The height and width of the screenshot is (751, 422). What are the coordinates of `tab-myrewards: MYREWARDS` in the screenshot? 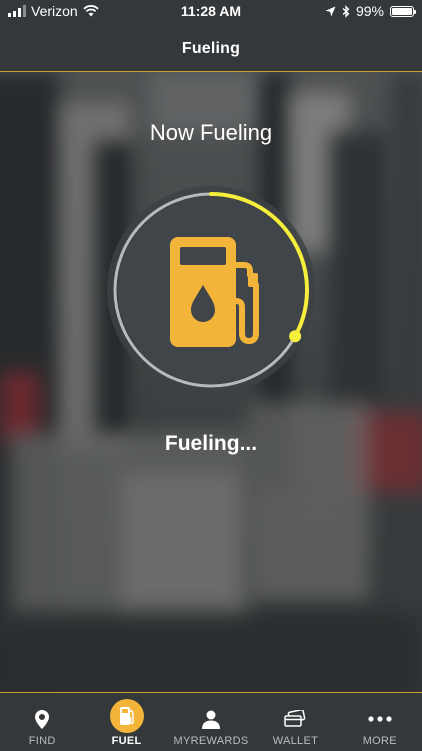 It's located at (211, 722).